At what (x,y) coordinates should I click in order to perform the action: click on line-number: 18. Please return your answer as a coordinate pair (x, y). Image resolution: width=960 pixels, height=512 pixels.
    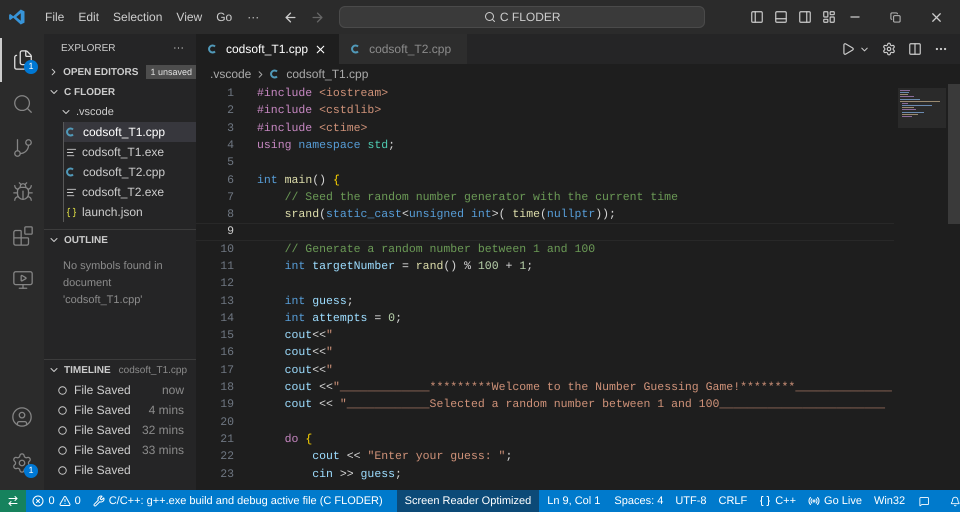
    Looking at the image, I should click on (226, 388).